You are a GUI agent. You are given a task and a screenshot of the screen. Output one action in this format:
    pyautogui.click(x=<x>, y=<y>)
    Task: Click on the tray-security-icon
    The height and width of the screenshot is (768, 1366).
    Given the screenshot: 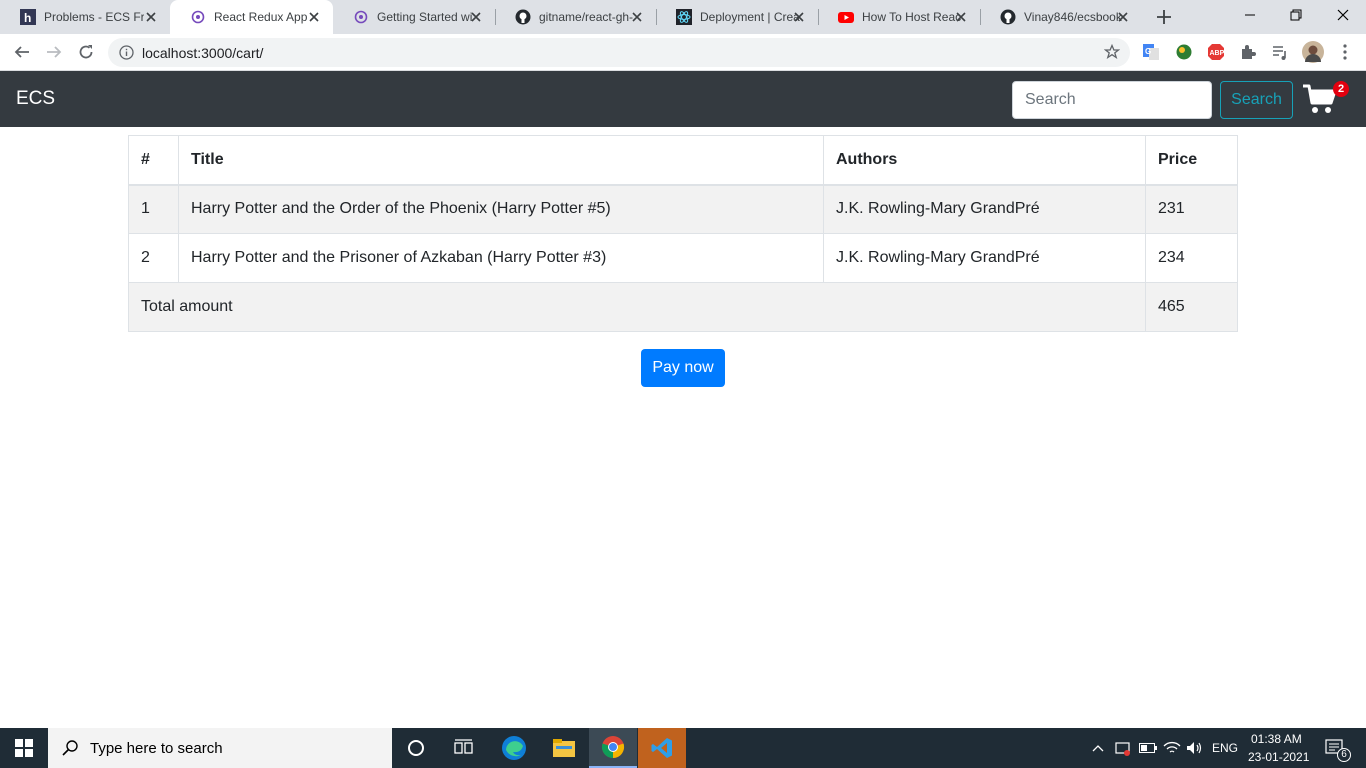 What is the action you would take?
    pyautogui.click(x=1123, y=748)
    